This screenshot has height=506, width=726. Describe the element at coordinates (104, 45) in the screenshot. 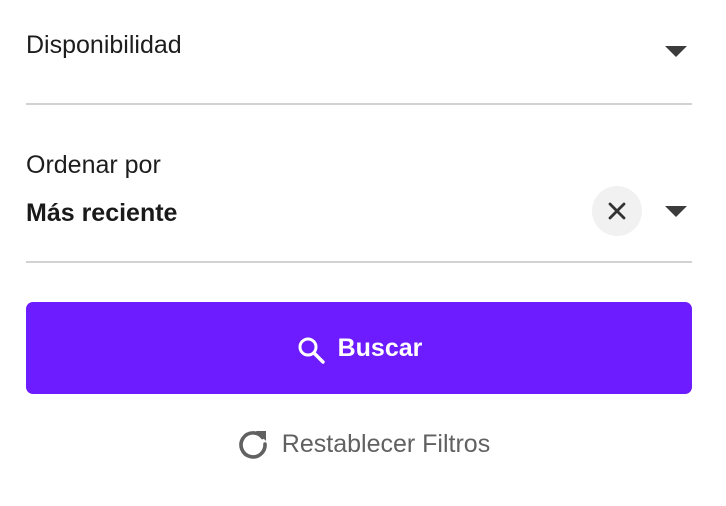

I see `availability-label: Disponibilidad` at that location.